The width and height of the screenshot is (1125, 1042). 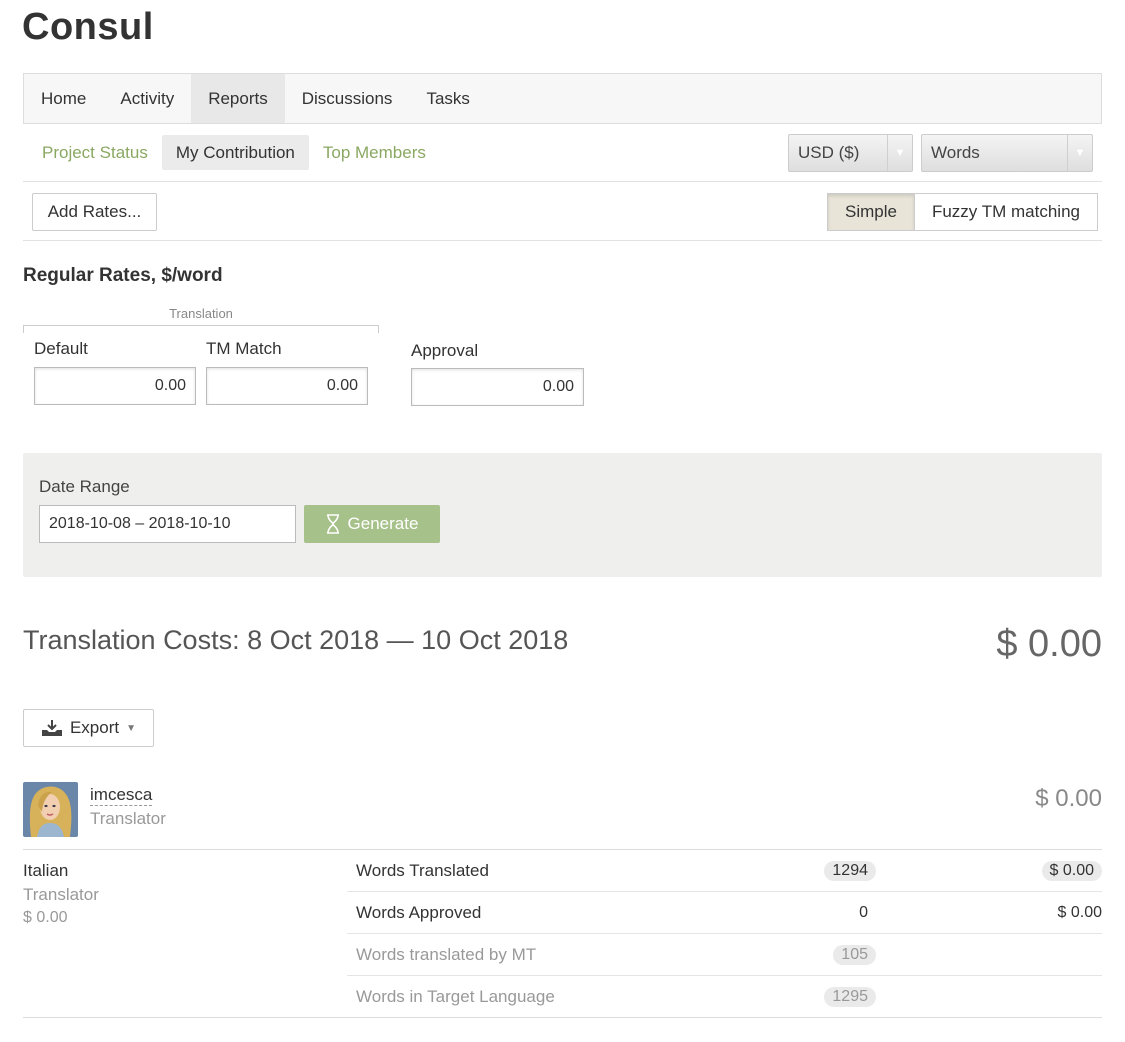 What do you see at coordinates (50, 809) in the screenshot?
I see `avatar` at bounding box center [50, 809].